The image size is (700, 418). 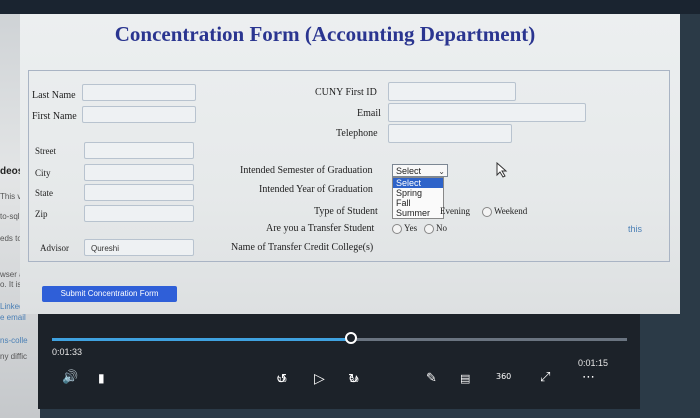 I want to click on bg-fragment: ny diffic, so click(x=13, y=356).